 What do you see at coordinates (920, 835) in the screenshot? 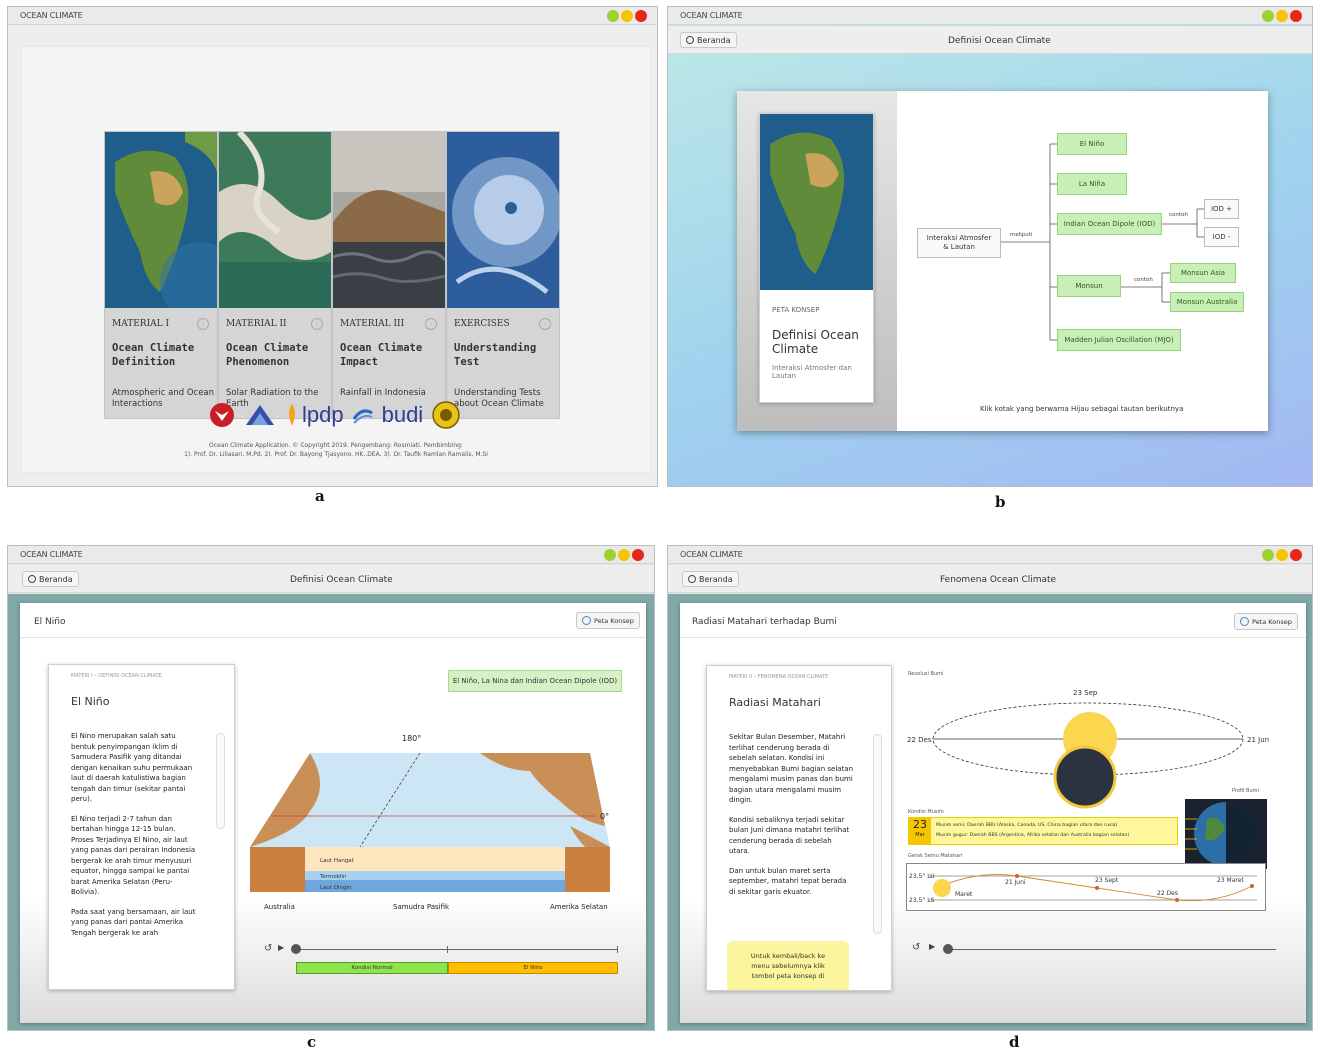
I see `date-month: Mar` at bounding box center [920, 835].